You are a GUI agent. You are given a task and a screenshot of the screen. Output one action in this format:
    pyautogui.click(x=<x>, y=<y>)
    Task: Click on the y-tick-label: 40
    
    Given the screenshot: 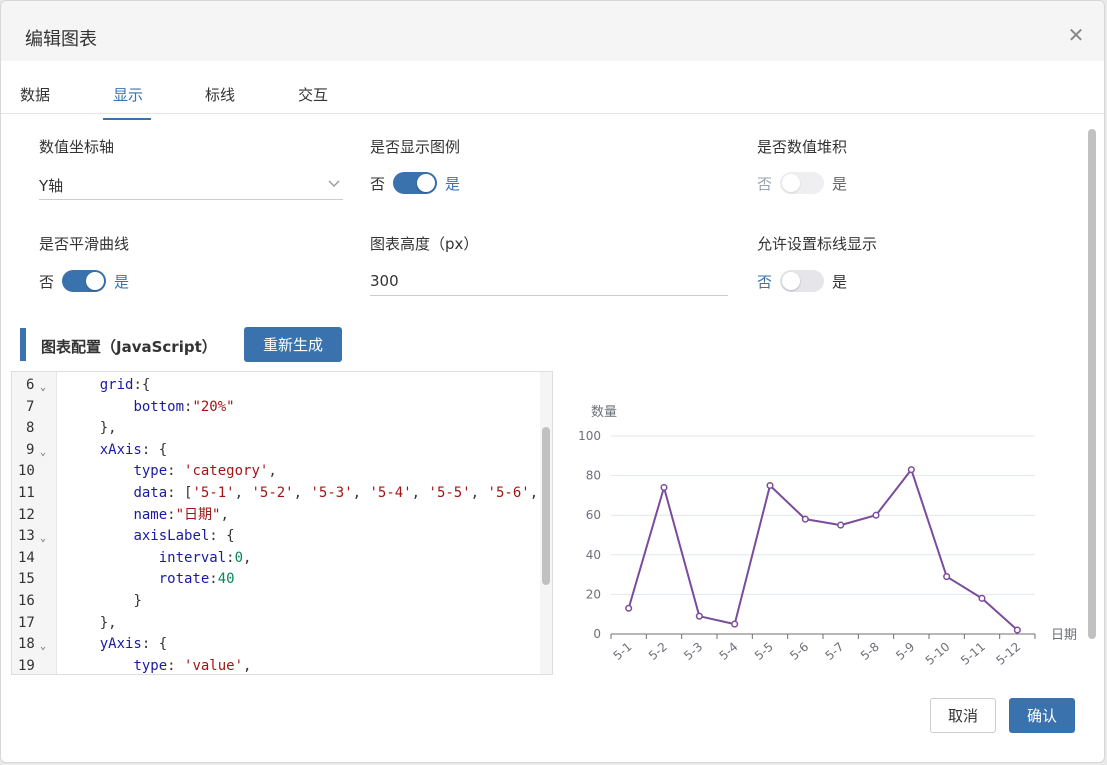 What is the action you would take?
    pyautogui.click(x=593, y=555)
    